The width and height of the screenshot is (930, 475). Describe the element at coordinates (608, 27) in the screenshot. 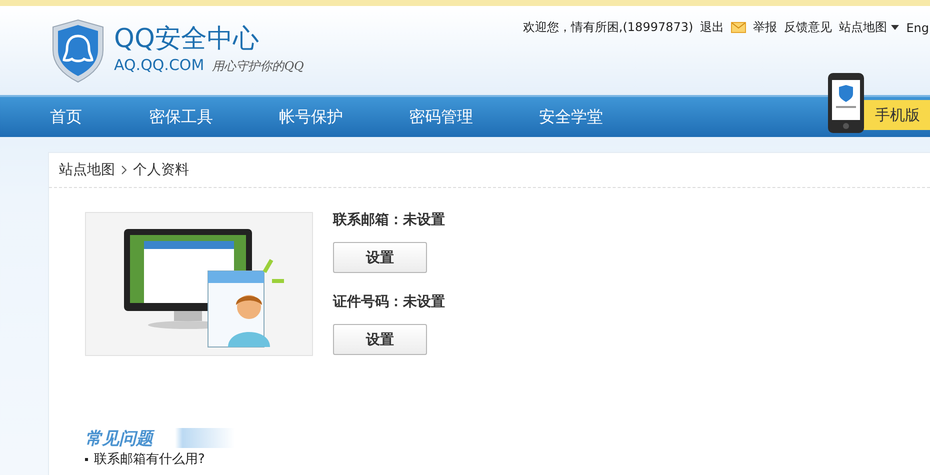

I see `welcome-text: 欢迎您，情有所困,(18997873)` at that location.